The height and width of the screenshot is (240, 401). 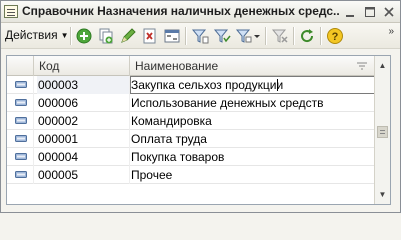 I want to click on column-header-name: Наименование, so click(x=252, y=66).